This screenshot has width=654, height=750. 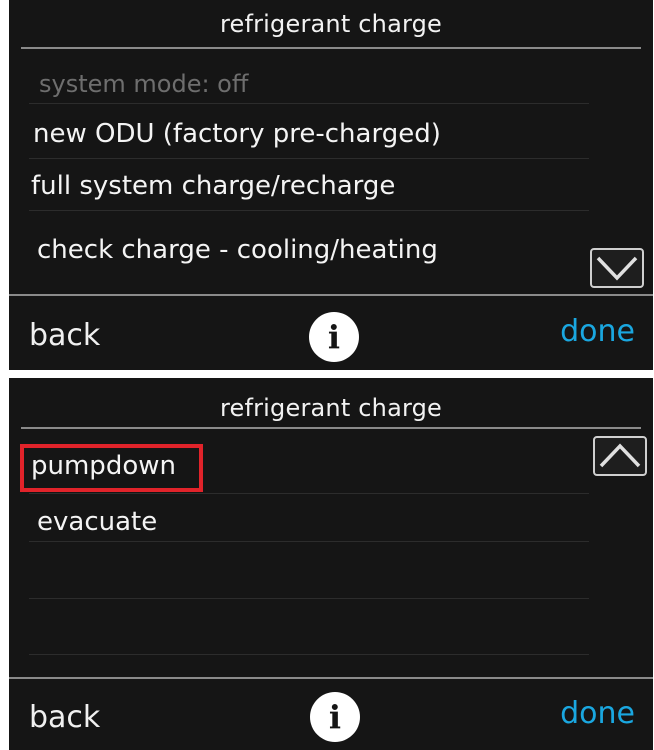 What do you see at coordinates (237, 250) in the screenshot?
I see `menu-item-check-charge: check charge - cooling/heating` at bounding box center [237, 250].